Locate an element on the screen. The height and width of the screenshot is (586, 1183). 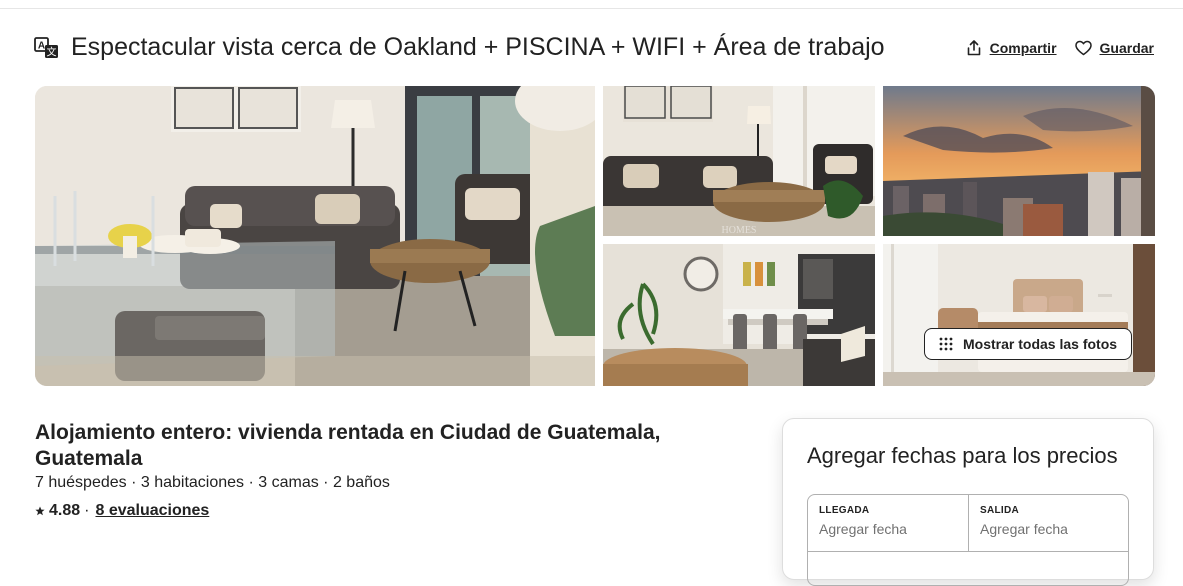
rating-summary: 4.88 · 8 evaluaciones is located at coordinates (122, 511).